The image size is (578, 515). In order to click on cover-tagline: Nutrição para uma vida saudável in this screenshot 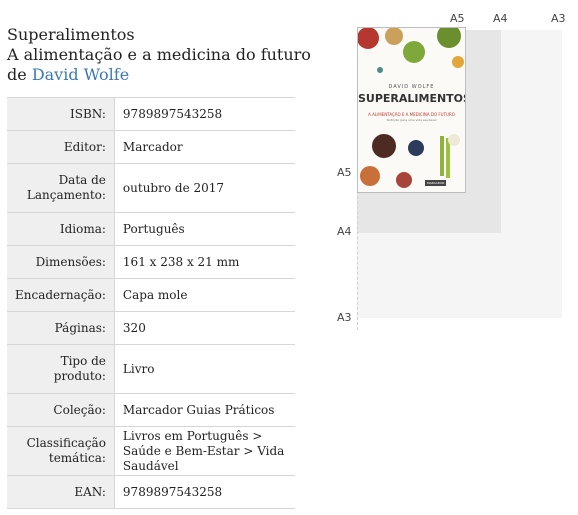, I will do `click(411, 120)`.